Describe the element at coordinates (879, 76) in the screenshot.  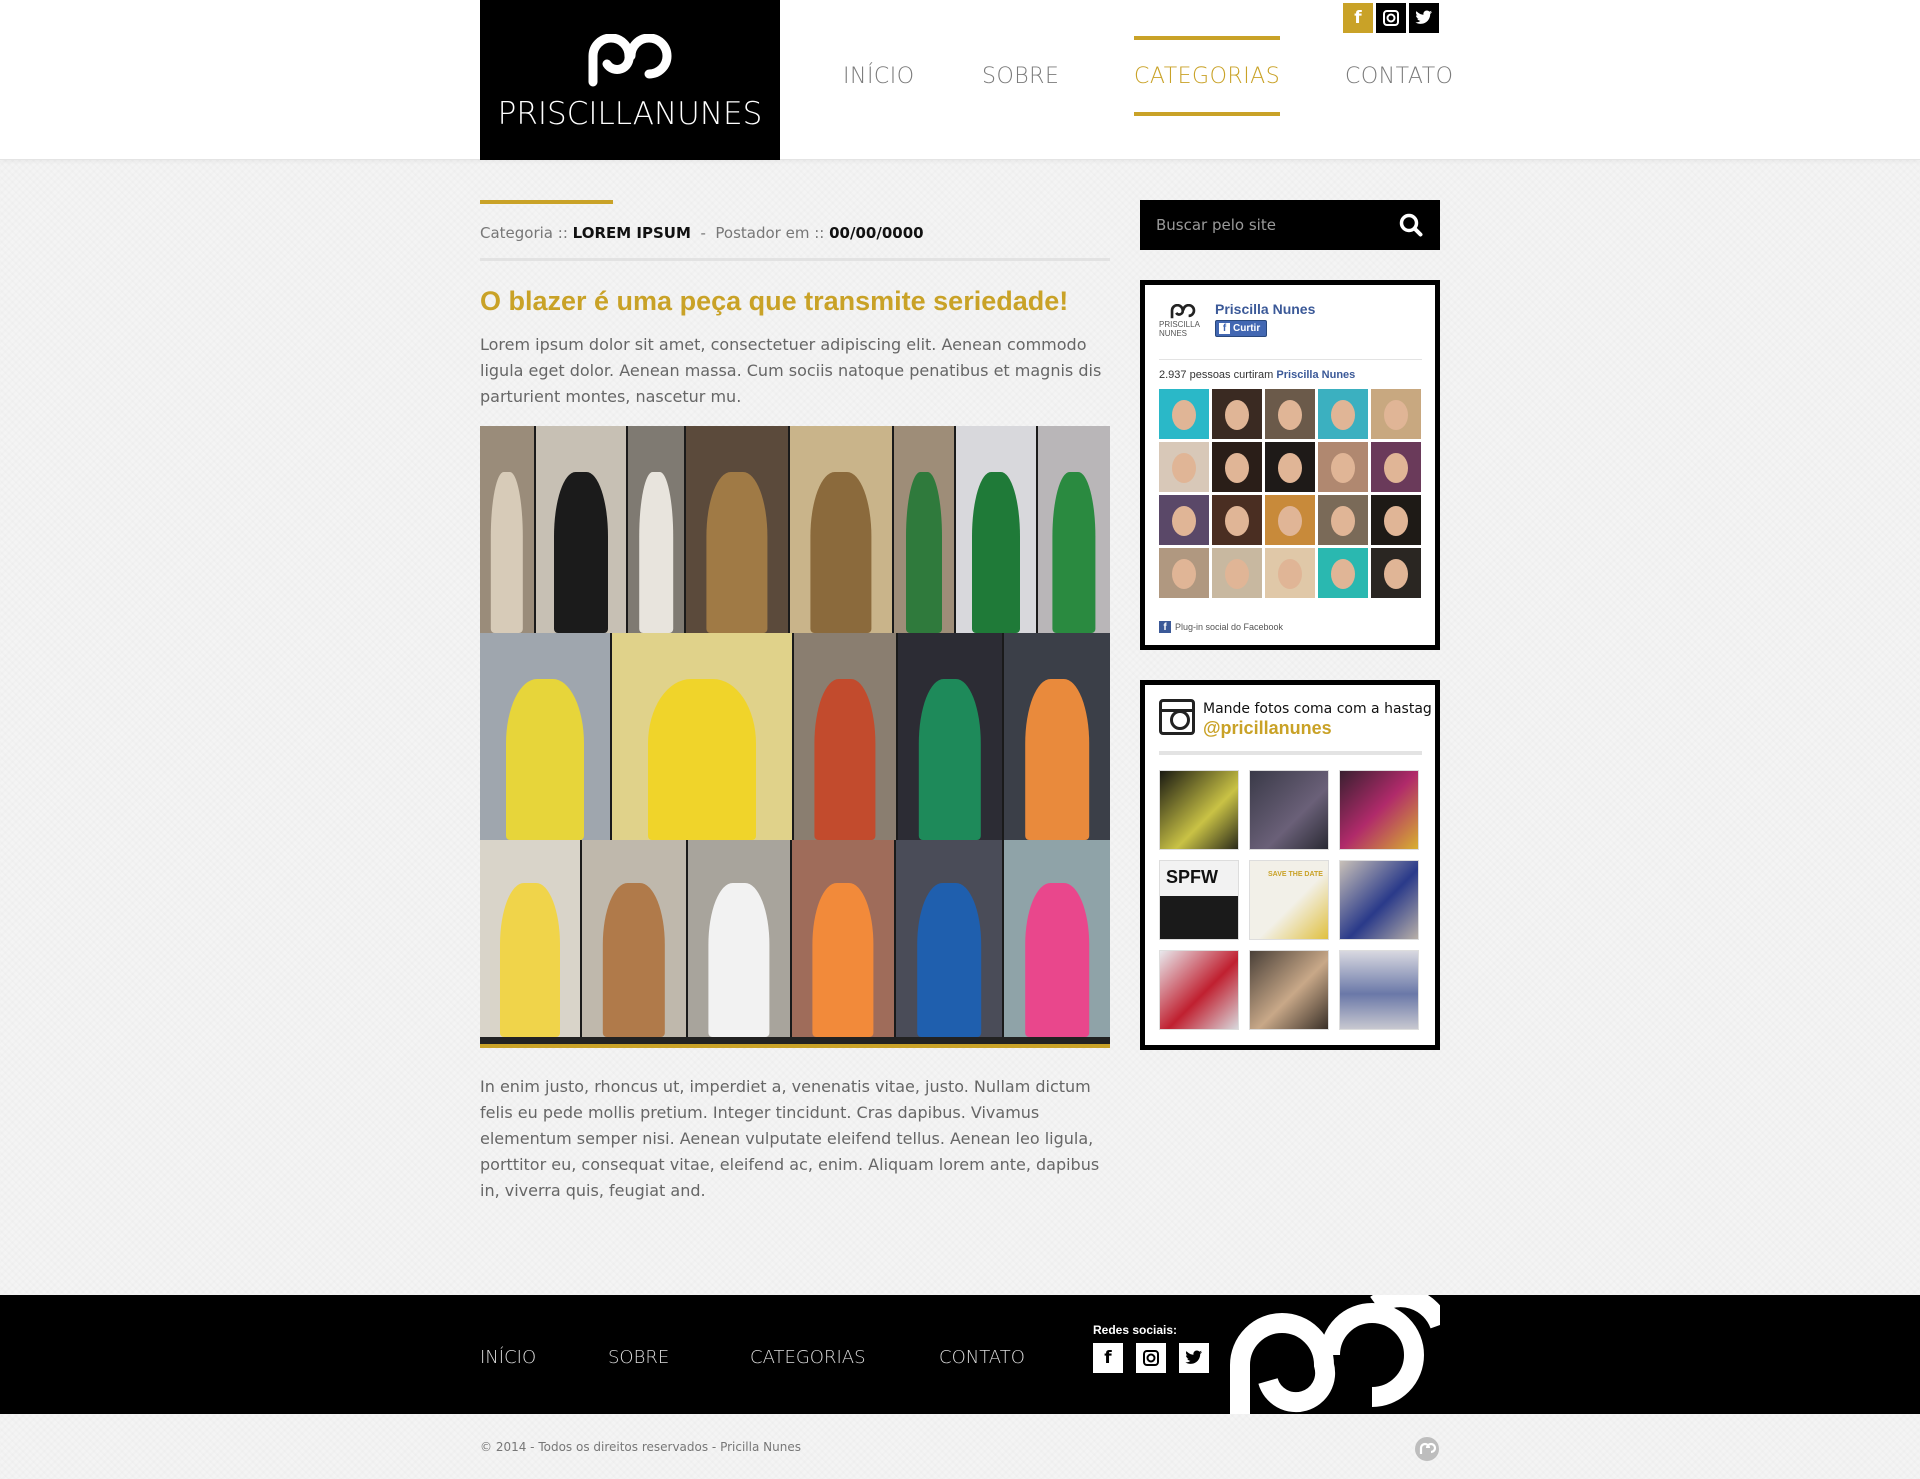
I see `nav-inicio: INÍCIO` at that location.